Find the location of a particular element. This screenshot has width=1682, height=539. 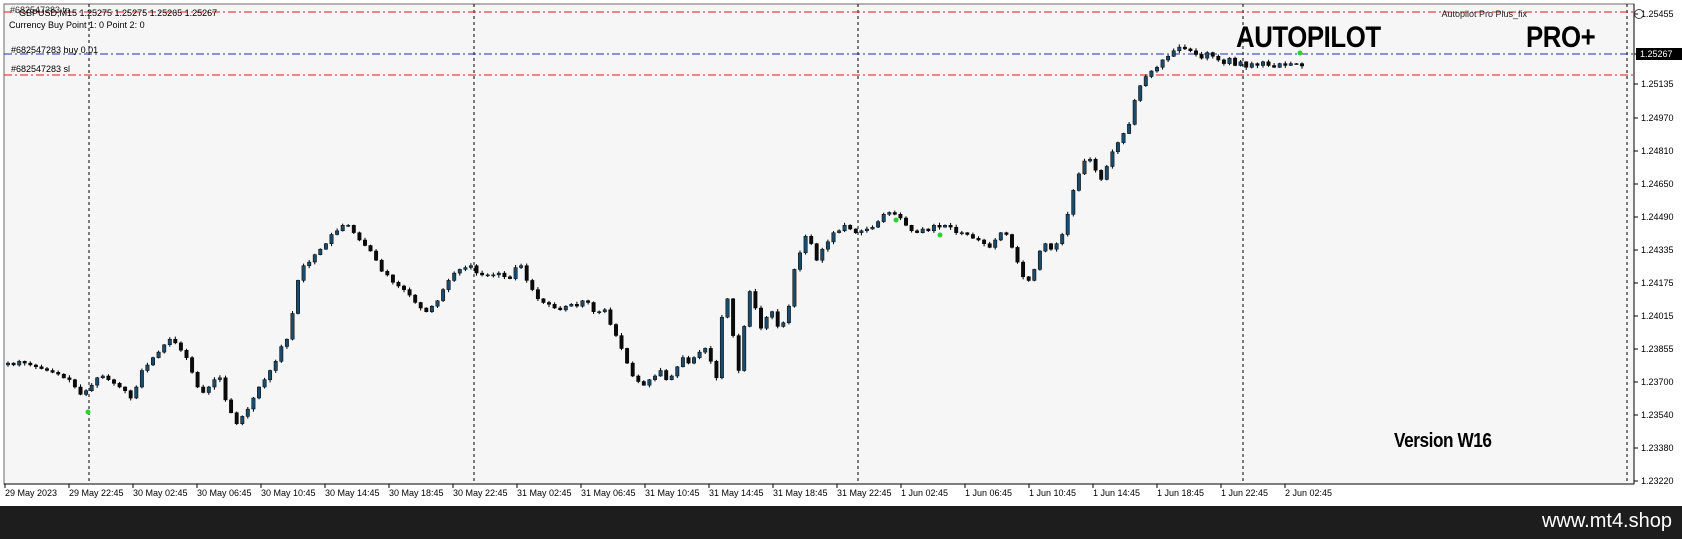

time-axis-label: 31 May 06:45 is located at coordinates (608, 493).